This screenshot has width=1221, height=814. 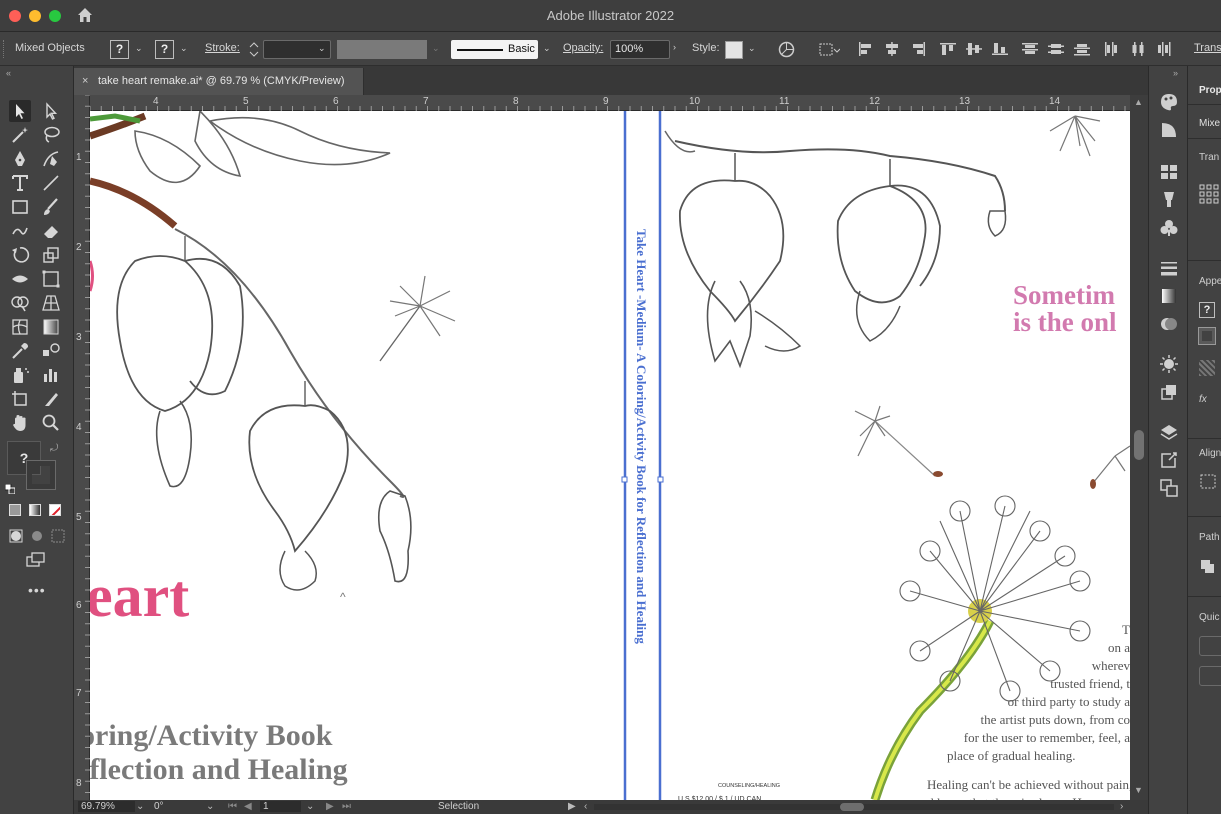 I want to click on opacity-field: 100%, so click(x=640, y=49).